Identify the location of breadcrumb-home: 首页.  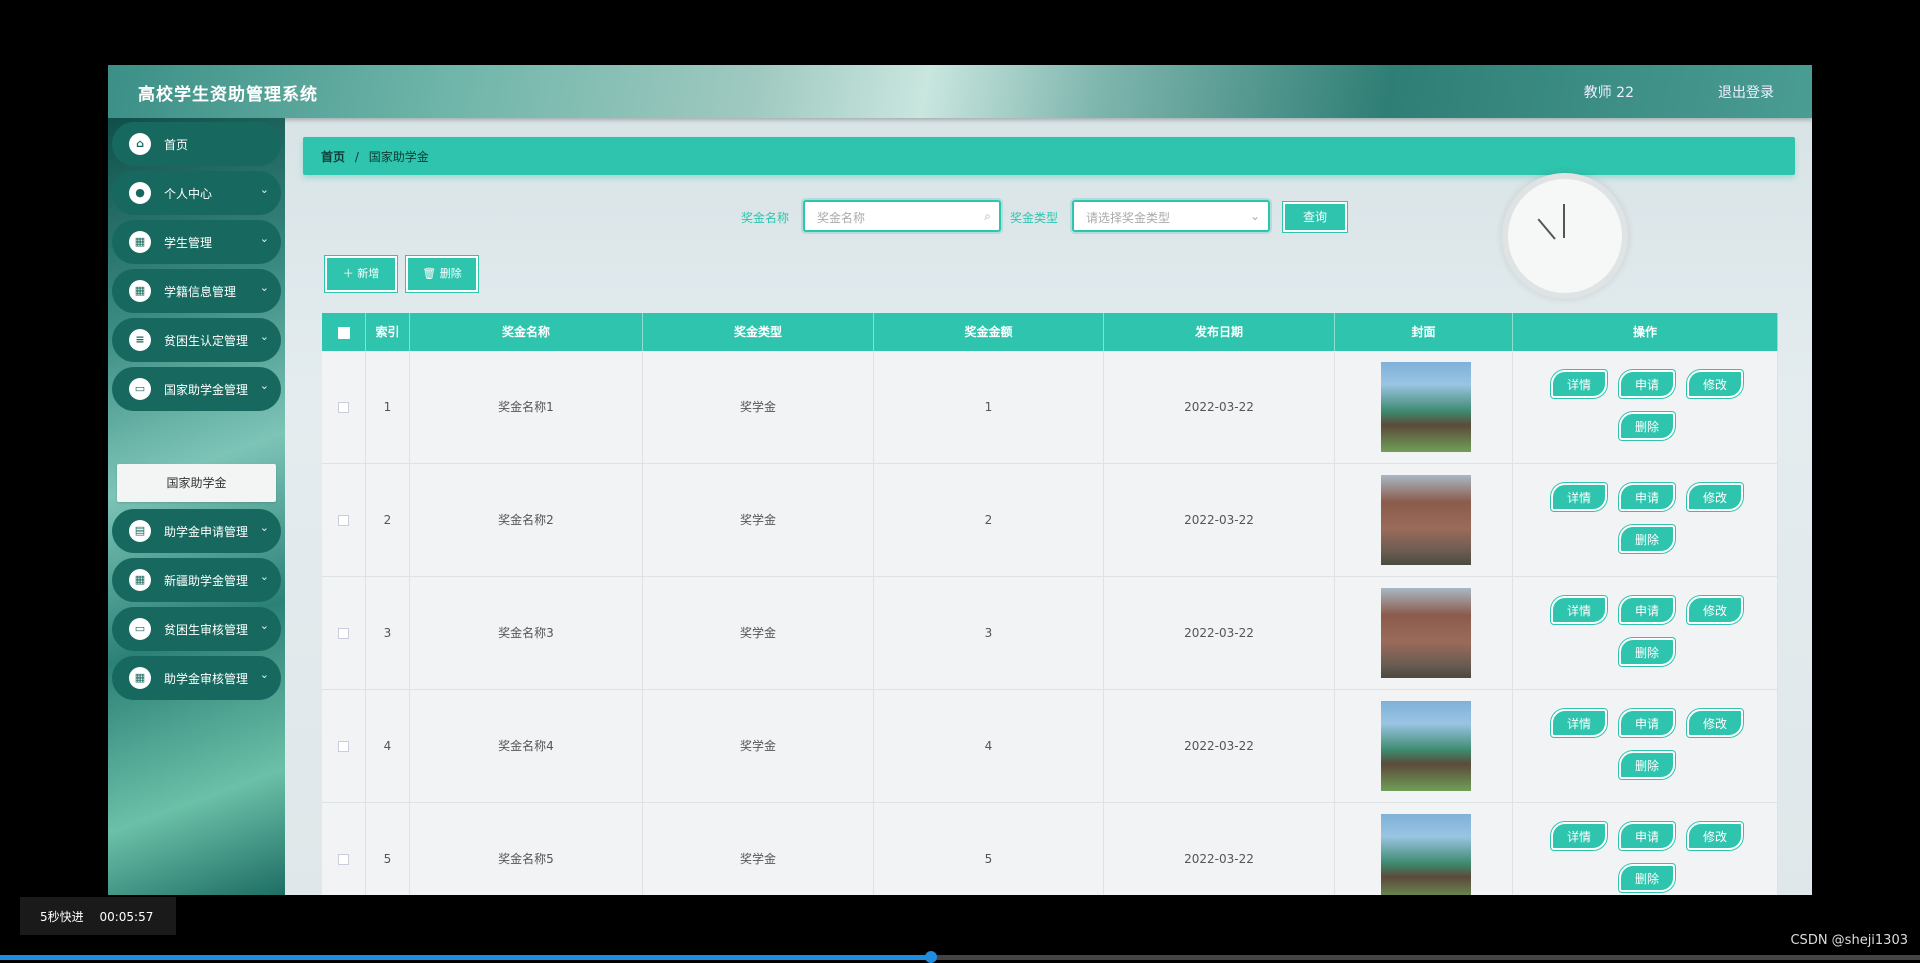
(333, 157).